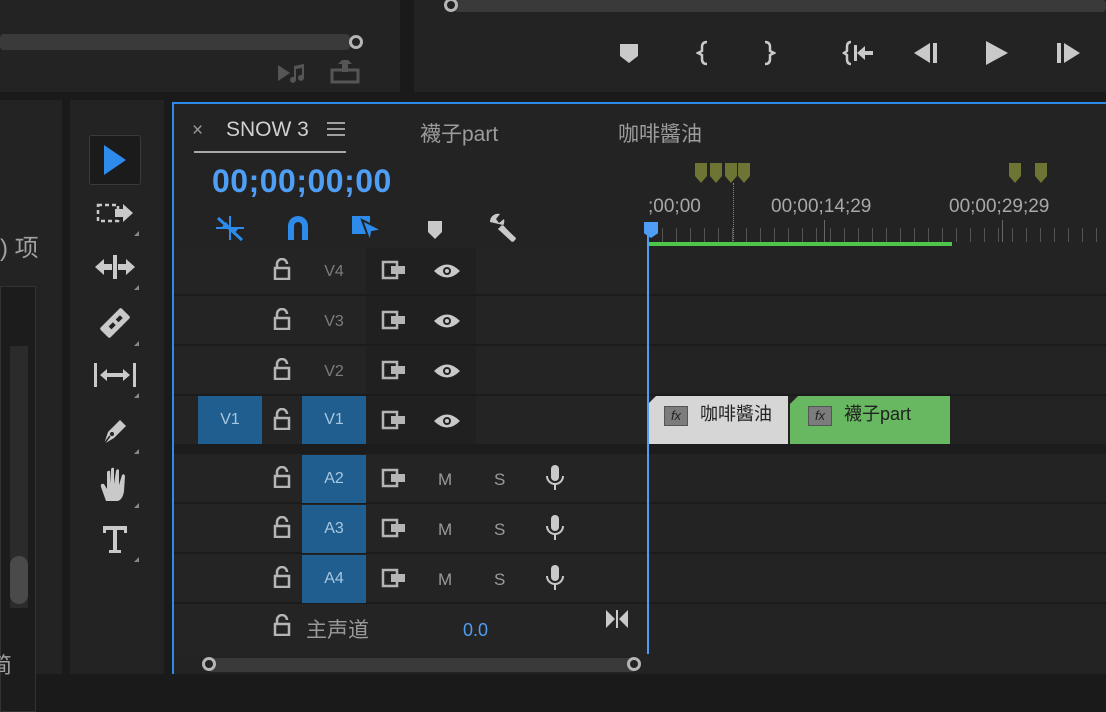 Image resolution: width=1106 pixels, height=712 pixels. What do you see at coordinates (356, 42) in the screenshot?
I see `source-scroll-handle` at bounding box center [356, 42].